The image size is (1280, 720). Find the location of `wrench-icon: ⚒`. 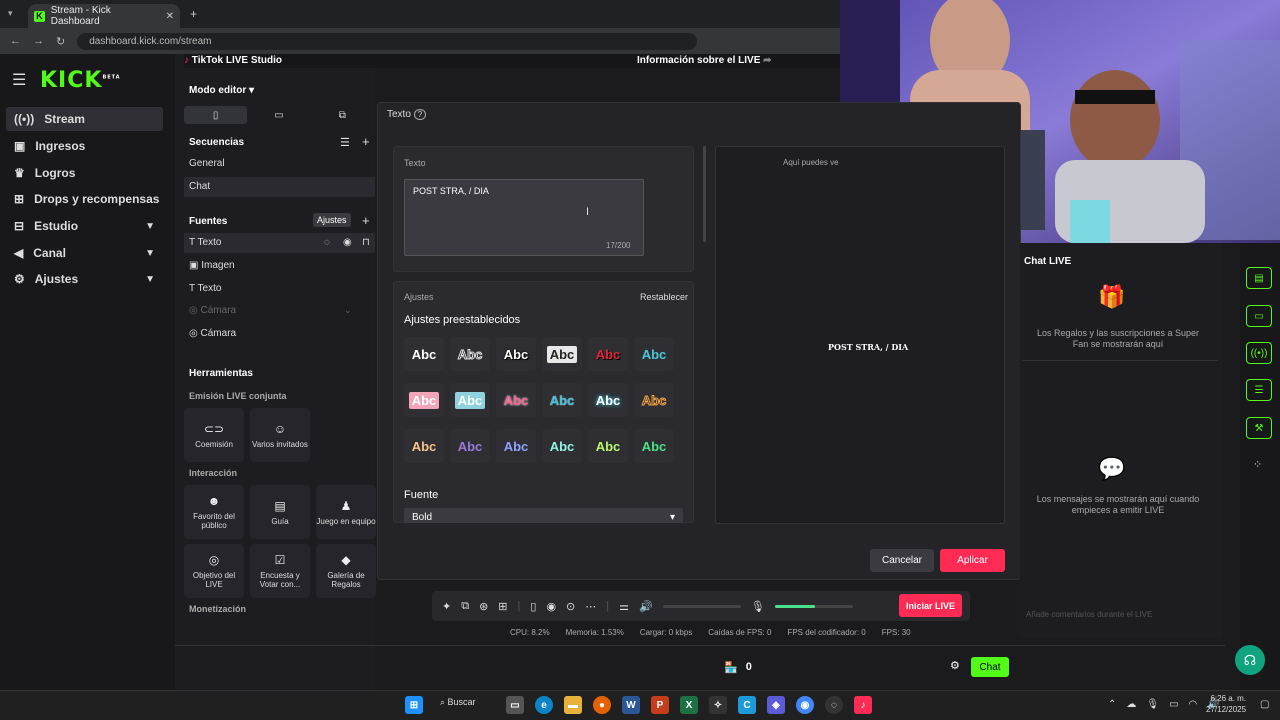

wrench-icon: ⚒ is located at coordinates (1259, 428).